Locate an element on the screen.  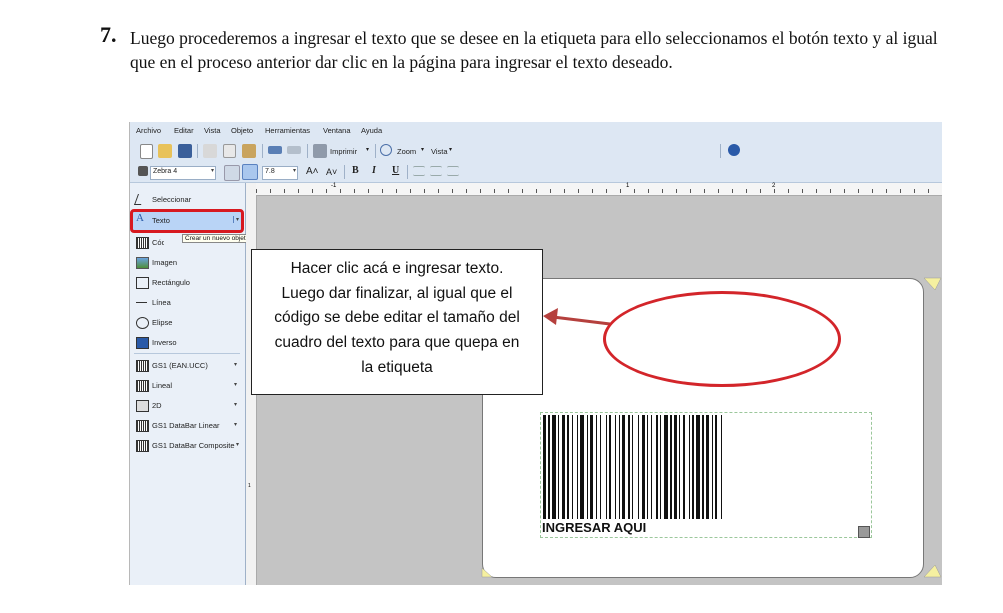
barcode-handle-icon is located at coordinates (864, 532).